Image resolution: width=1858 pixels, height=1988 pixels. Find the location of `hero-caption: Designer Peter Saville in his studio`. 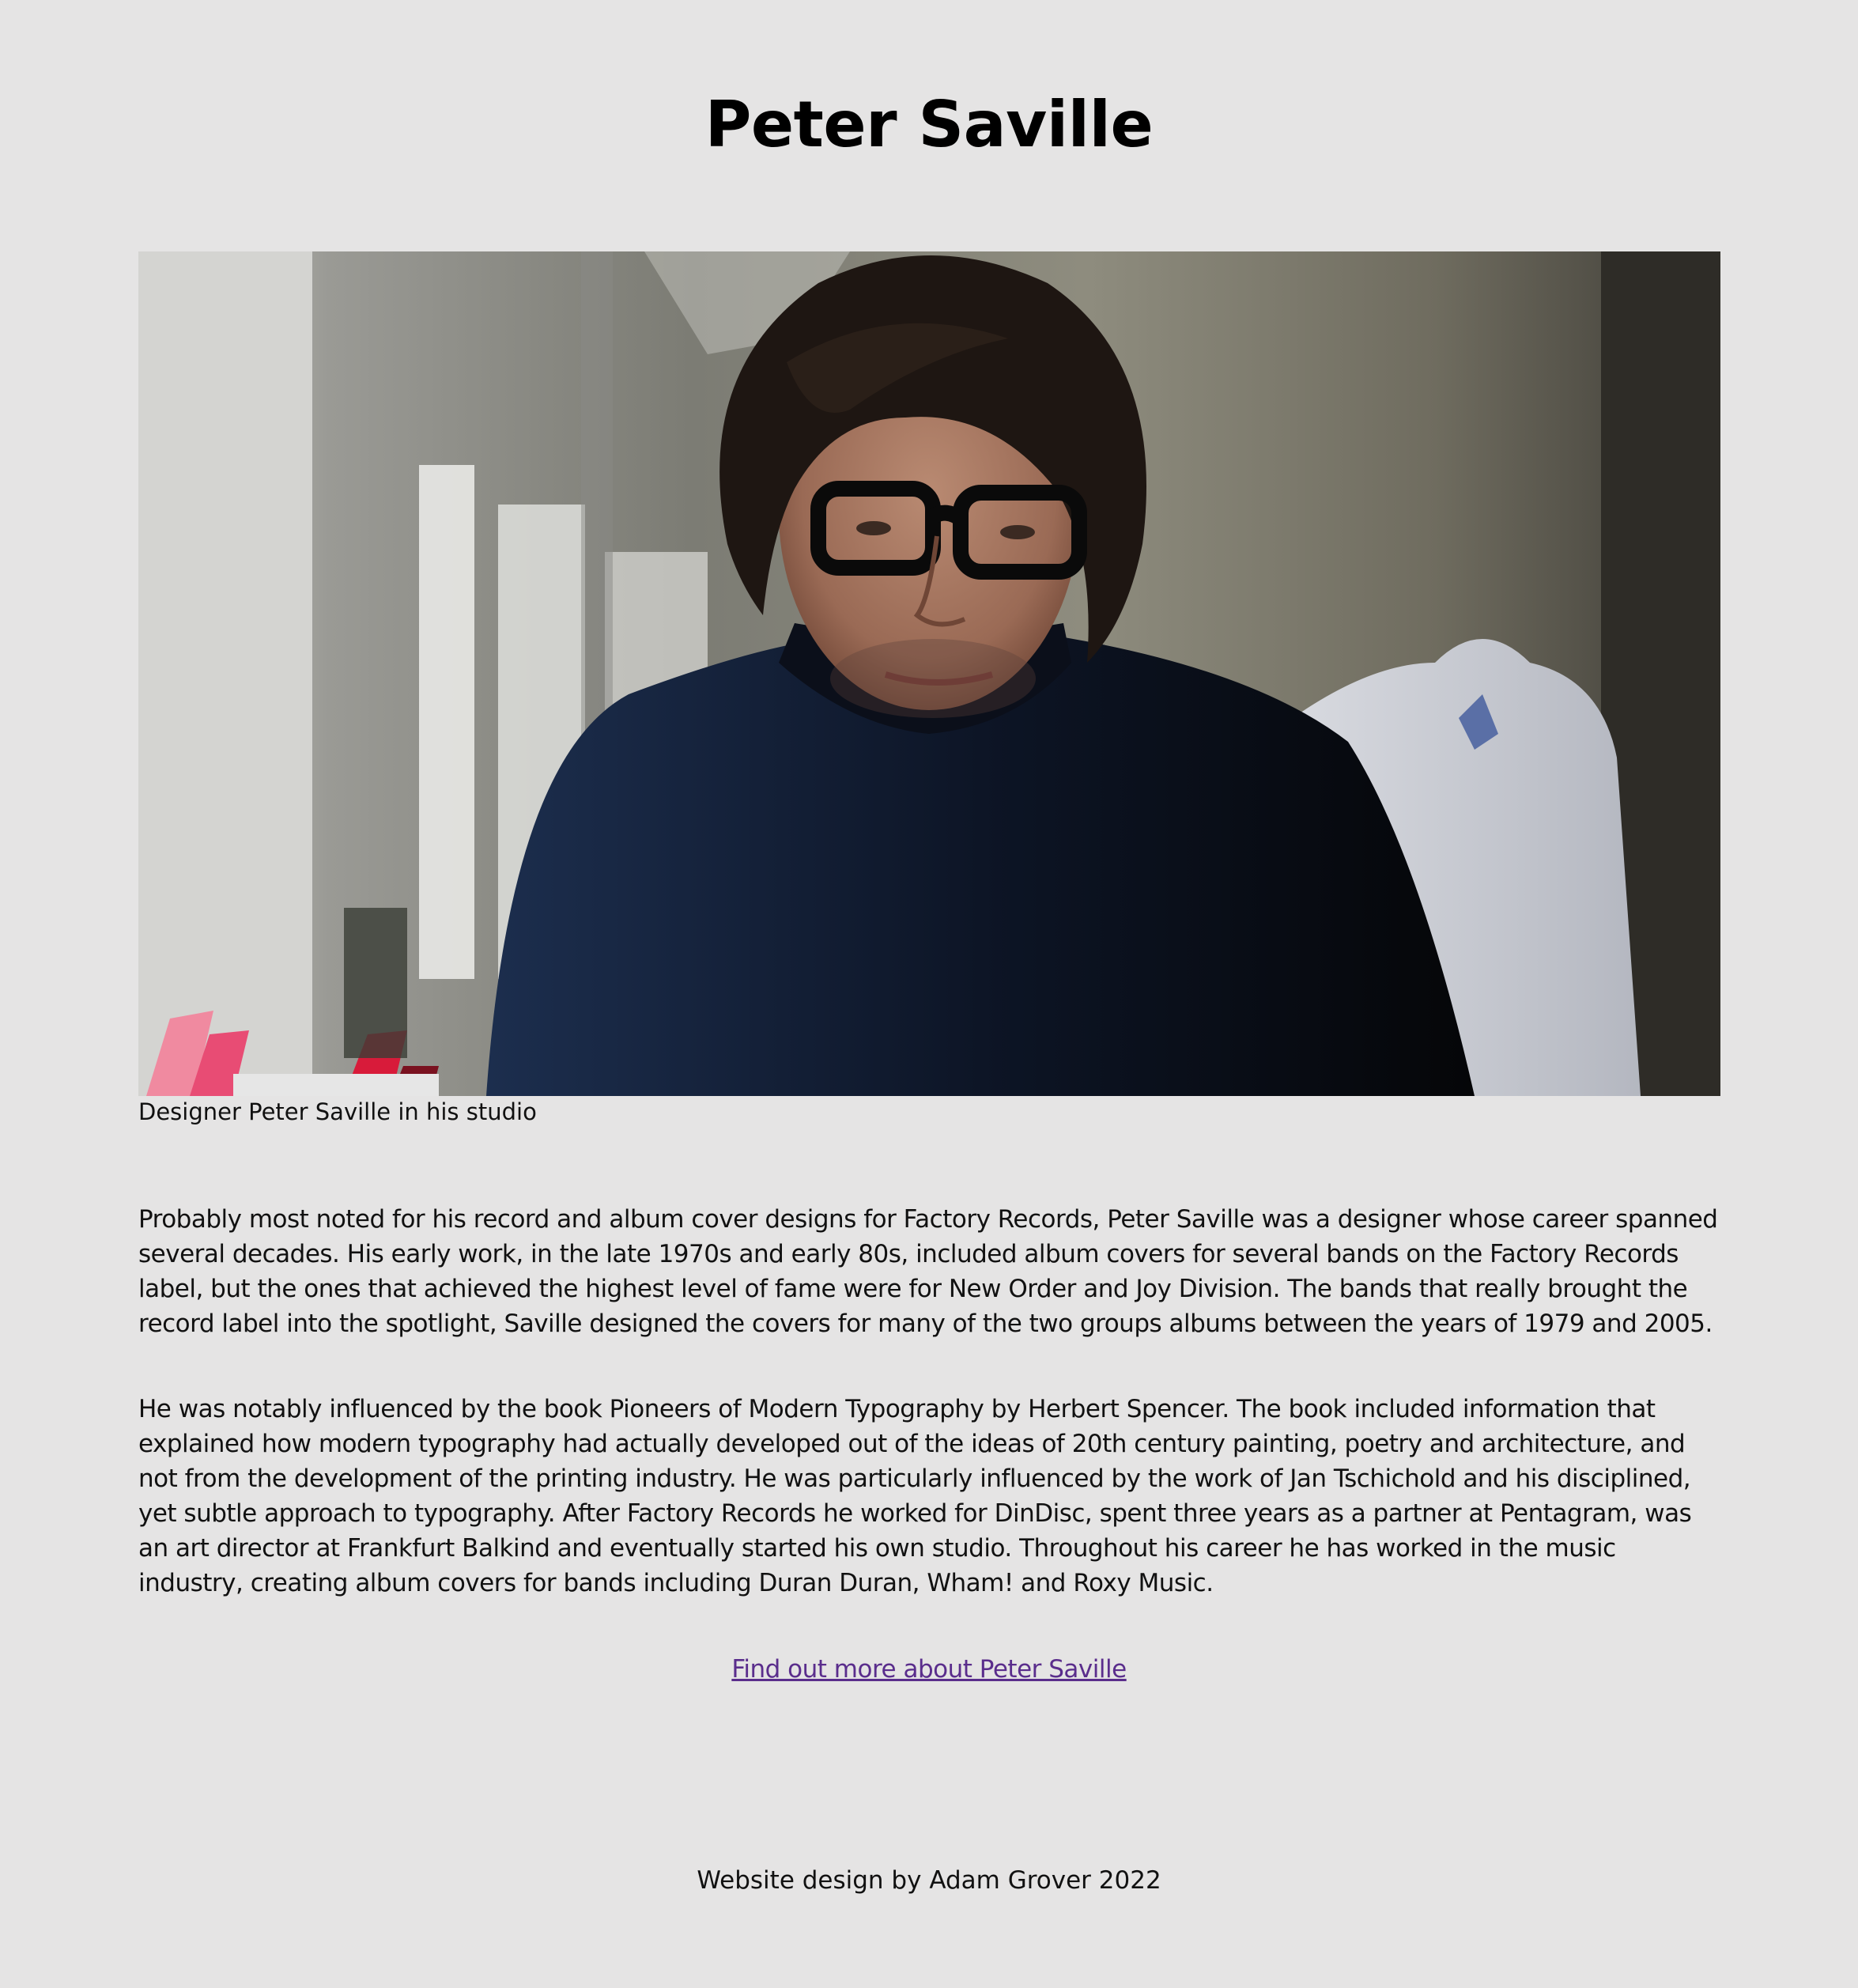

hero-caption: Designer Peter Saville in his studio is located at coordinates (337, 1111).